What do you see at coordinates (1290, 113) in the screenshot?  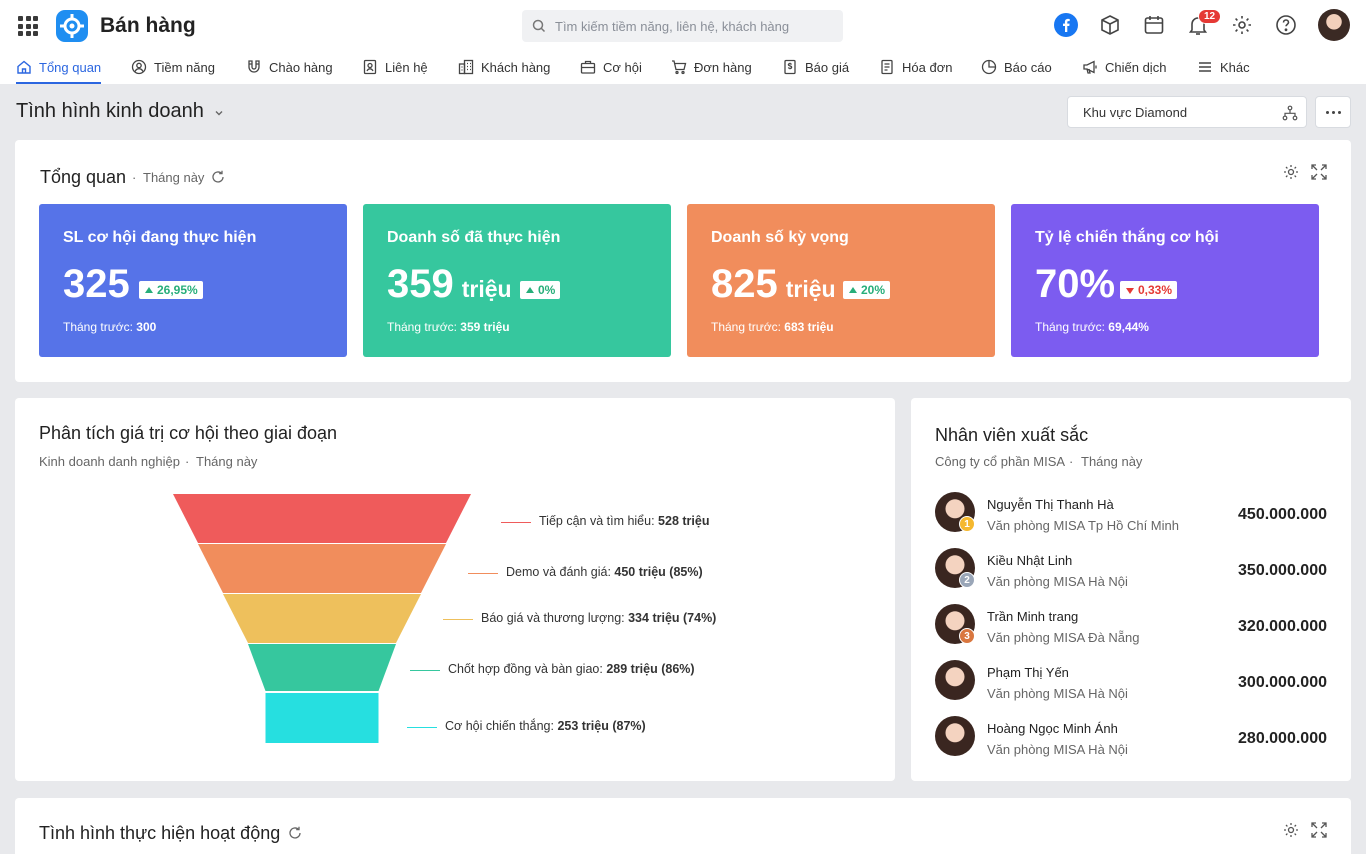 I see `hierarchy-icon` at bounding box center [1290, 113].